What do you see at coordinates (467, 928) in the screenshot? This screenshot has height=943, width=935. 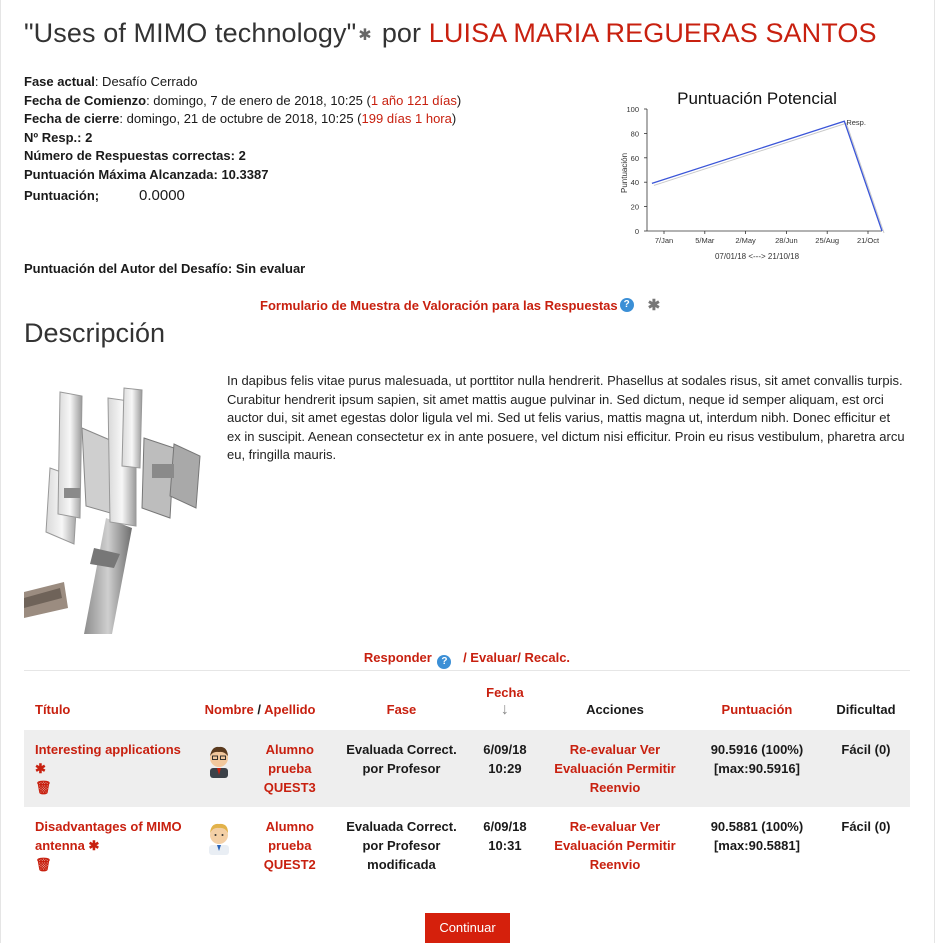 I see `continue-button: Continuar` at bounding box center [467, 928].